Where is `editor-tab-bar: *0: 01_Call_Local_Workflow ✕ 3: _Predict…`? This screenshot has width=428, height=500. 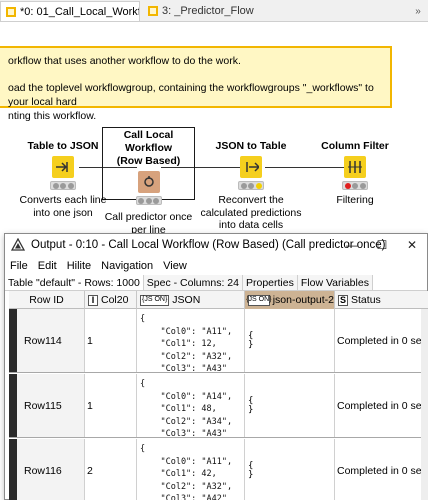 editor-tab-bar: *0: 01_Call_Local_Workflow ✕ 3: _Predict… is located at coordinates (214, 11).